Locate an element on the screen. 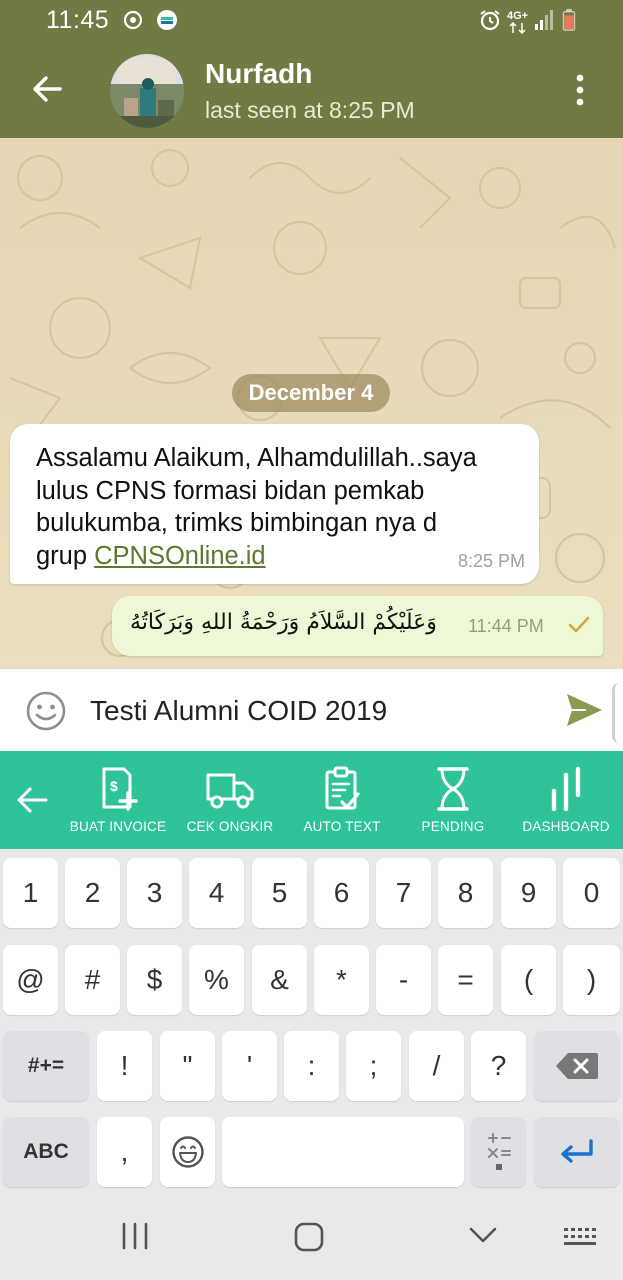 This screenshot has width=623, height=1280. message-input: Testi Alumni COID 2019 is located at coordinates (310, 711).